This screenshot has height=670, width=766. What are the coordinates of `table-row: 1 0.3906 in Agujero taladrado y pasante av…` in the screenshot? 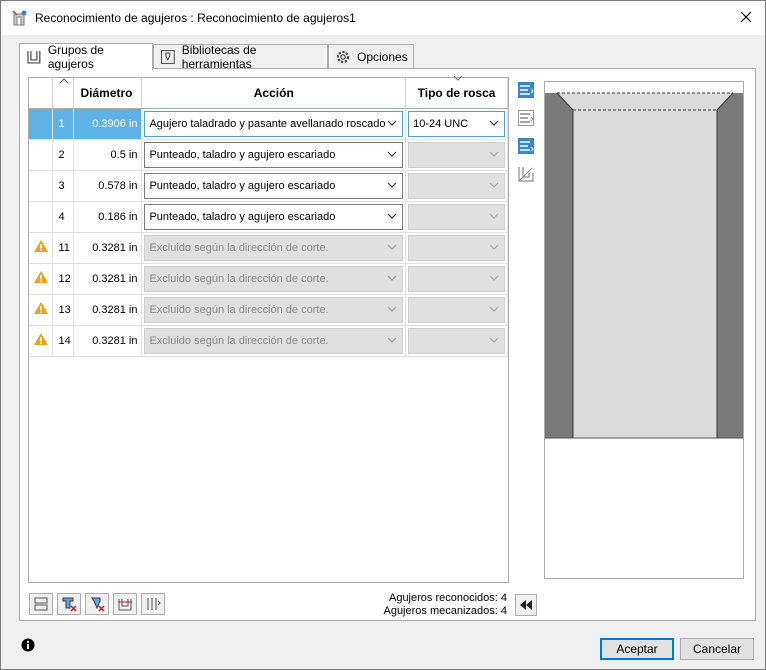 It's located at (268, 124).